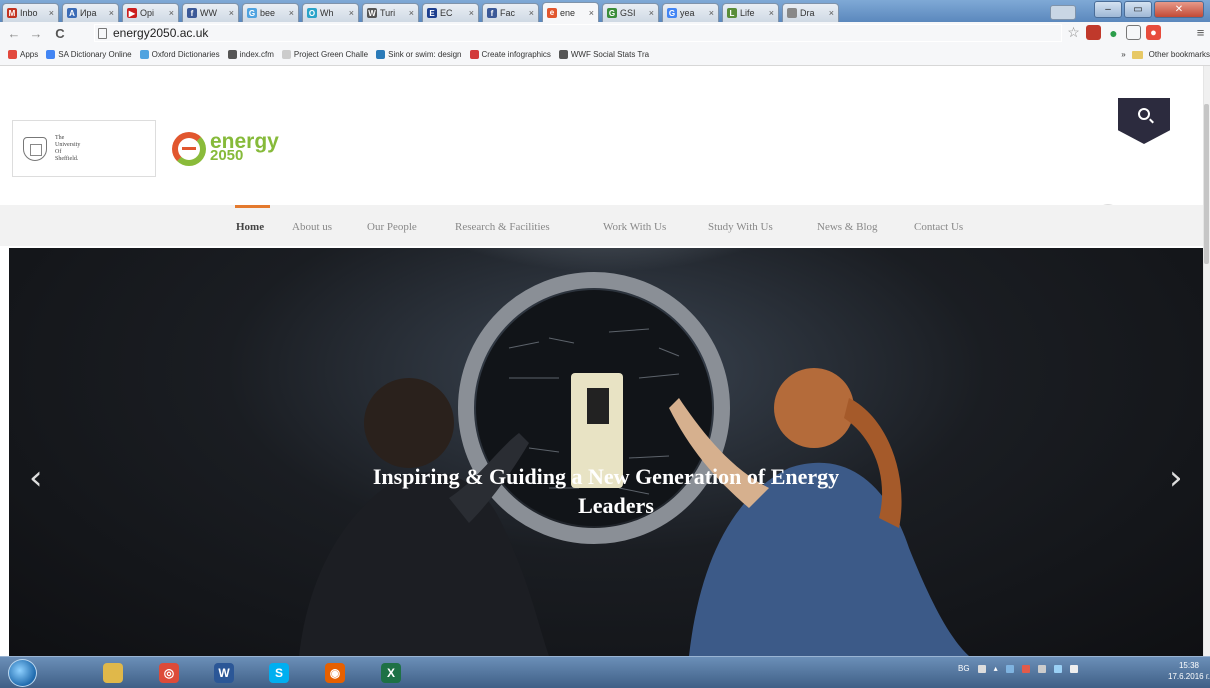 This screenshot has height=688, width=1210. I want to click on extension-square-icon, so click(1133, 32).